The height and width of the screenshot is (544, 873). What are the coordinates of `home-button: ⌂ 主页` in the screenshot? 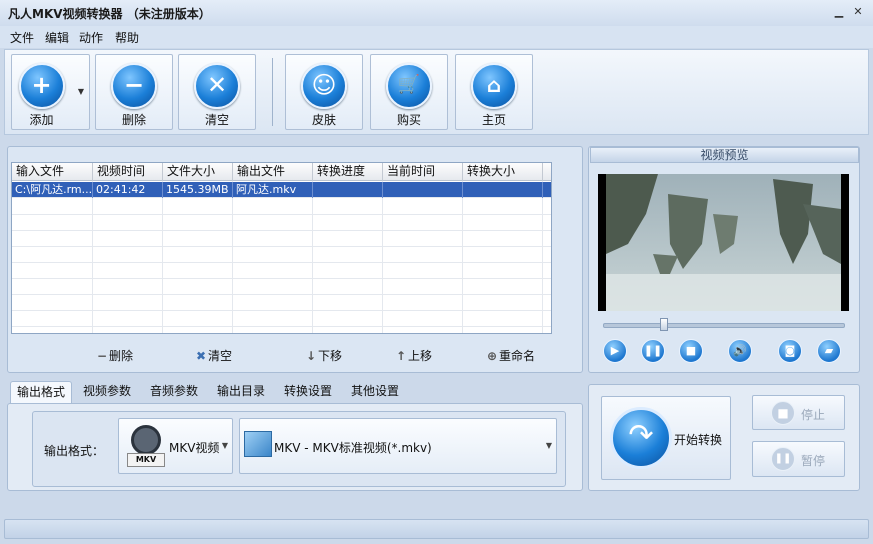 It's located at (494, 92).